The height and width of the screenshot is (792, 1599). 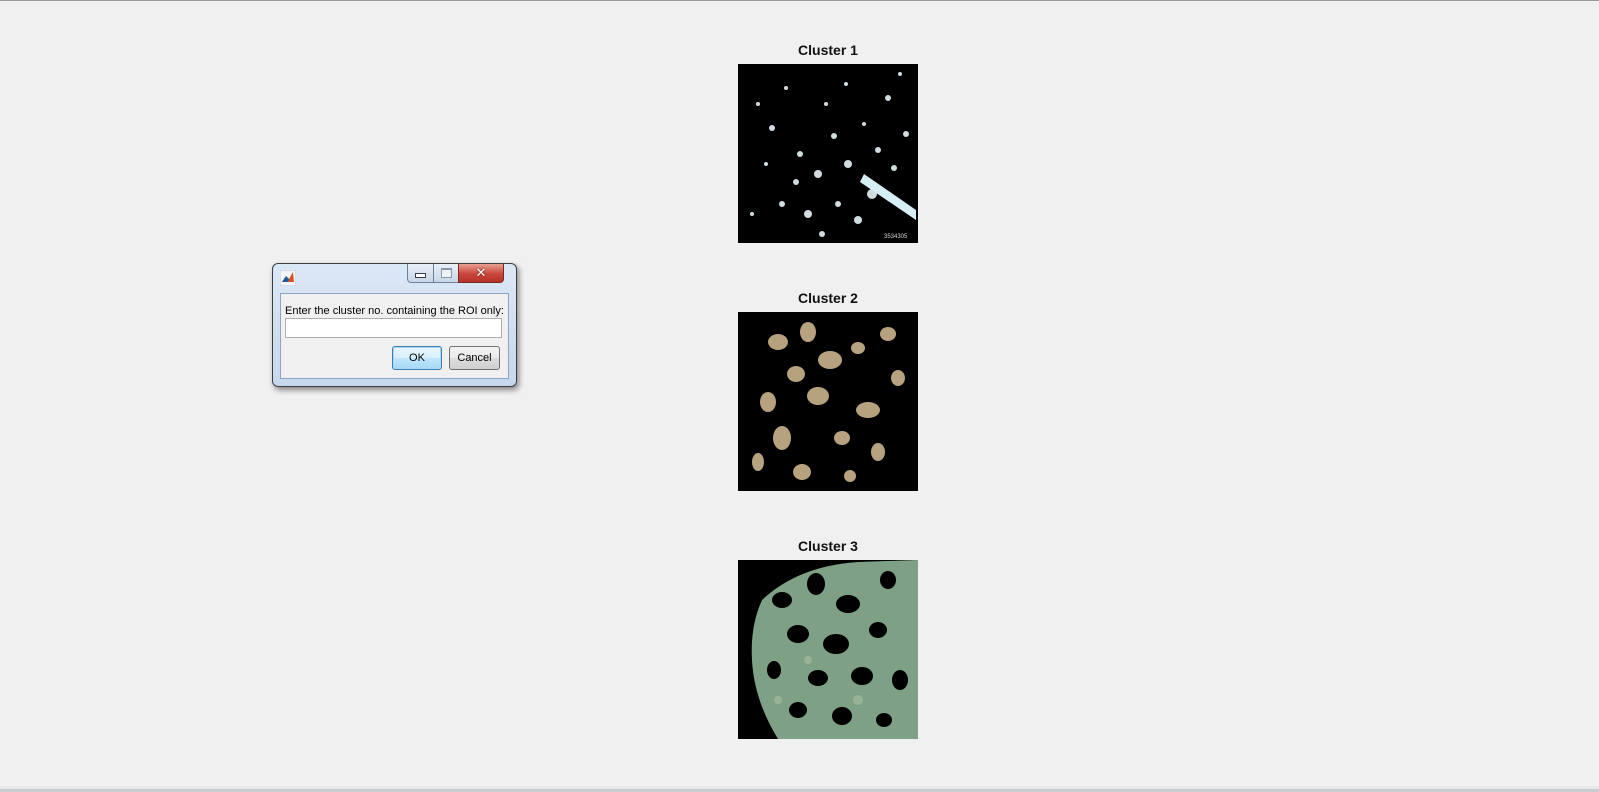 I want to click on cluster-3-title: Cluster 3, so click(x=828, y=546).